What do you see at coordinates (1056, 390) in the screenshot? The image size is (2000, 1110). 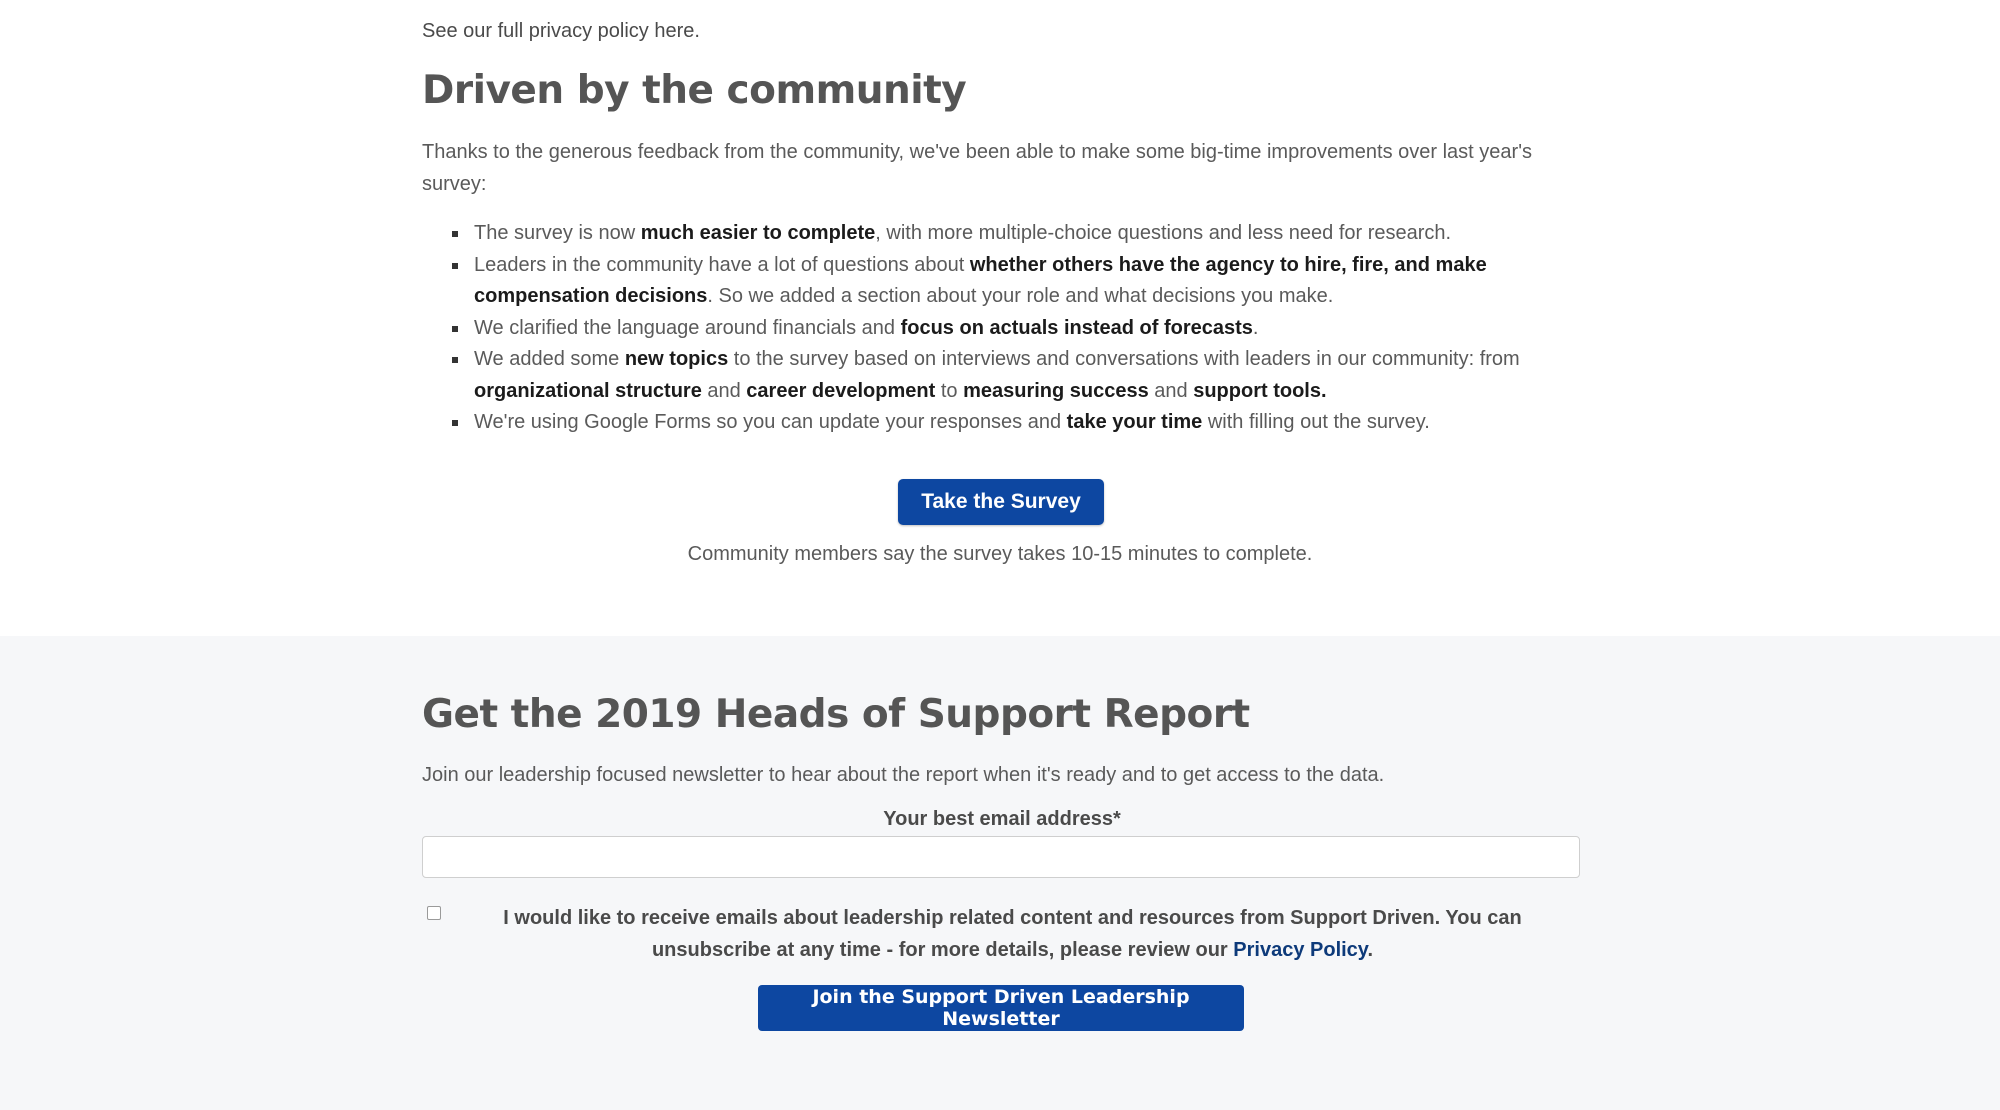 I see `emphasis-text: measuring success` at bounding box center [1056, 390].